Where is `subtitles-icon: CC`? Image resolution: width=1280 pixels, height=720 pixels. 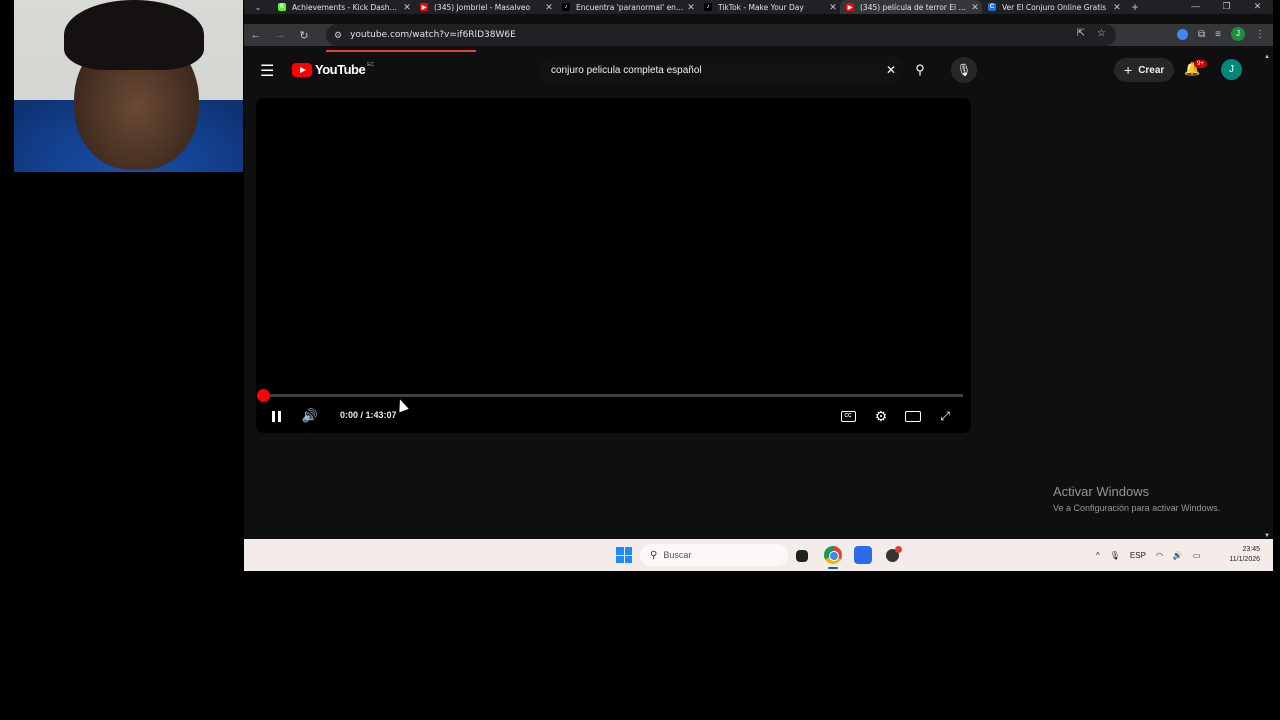 subtitles-icon: CC is located at coordinates (848, 416).